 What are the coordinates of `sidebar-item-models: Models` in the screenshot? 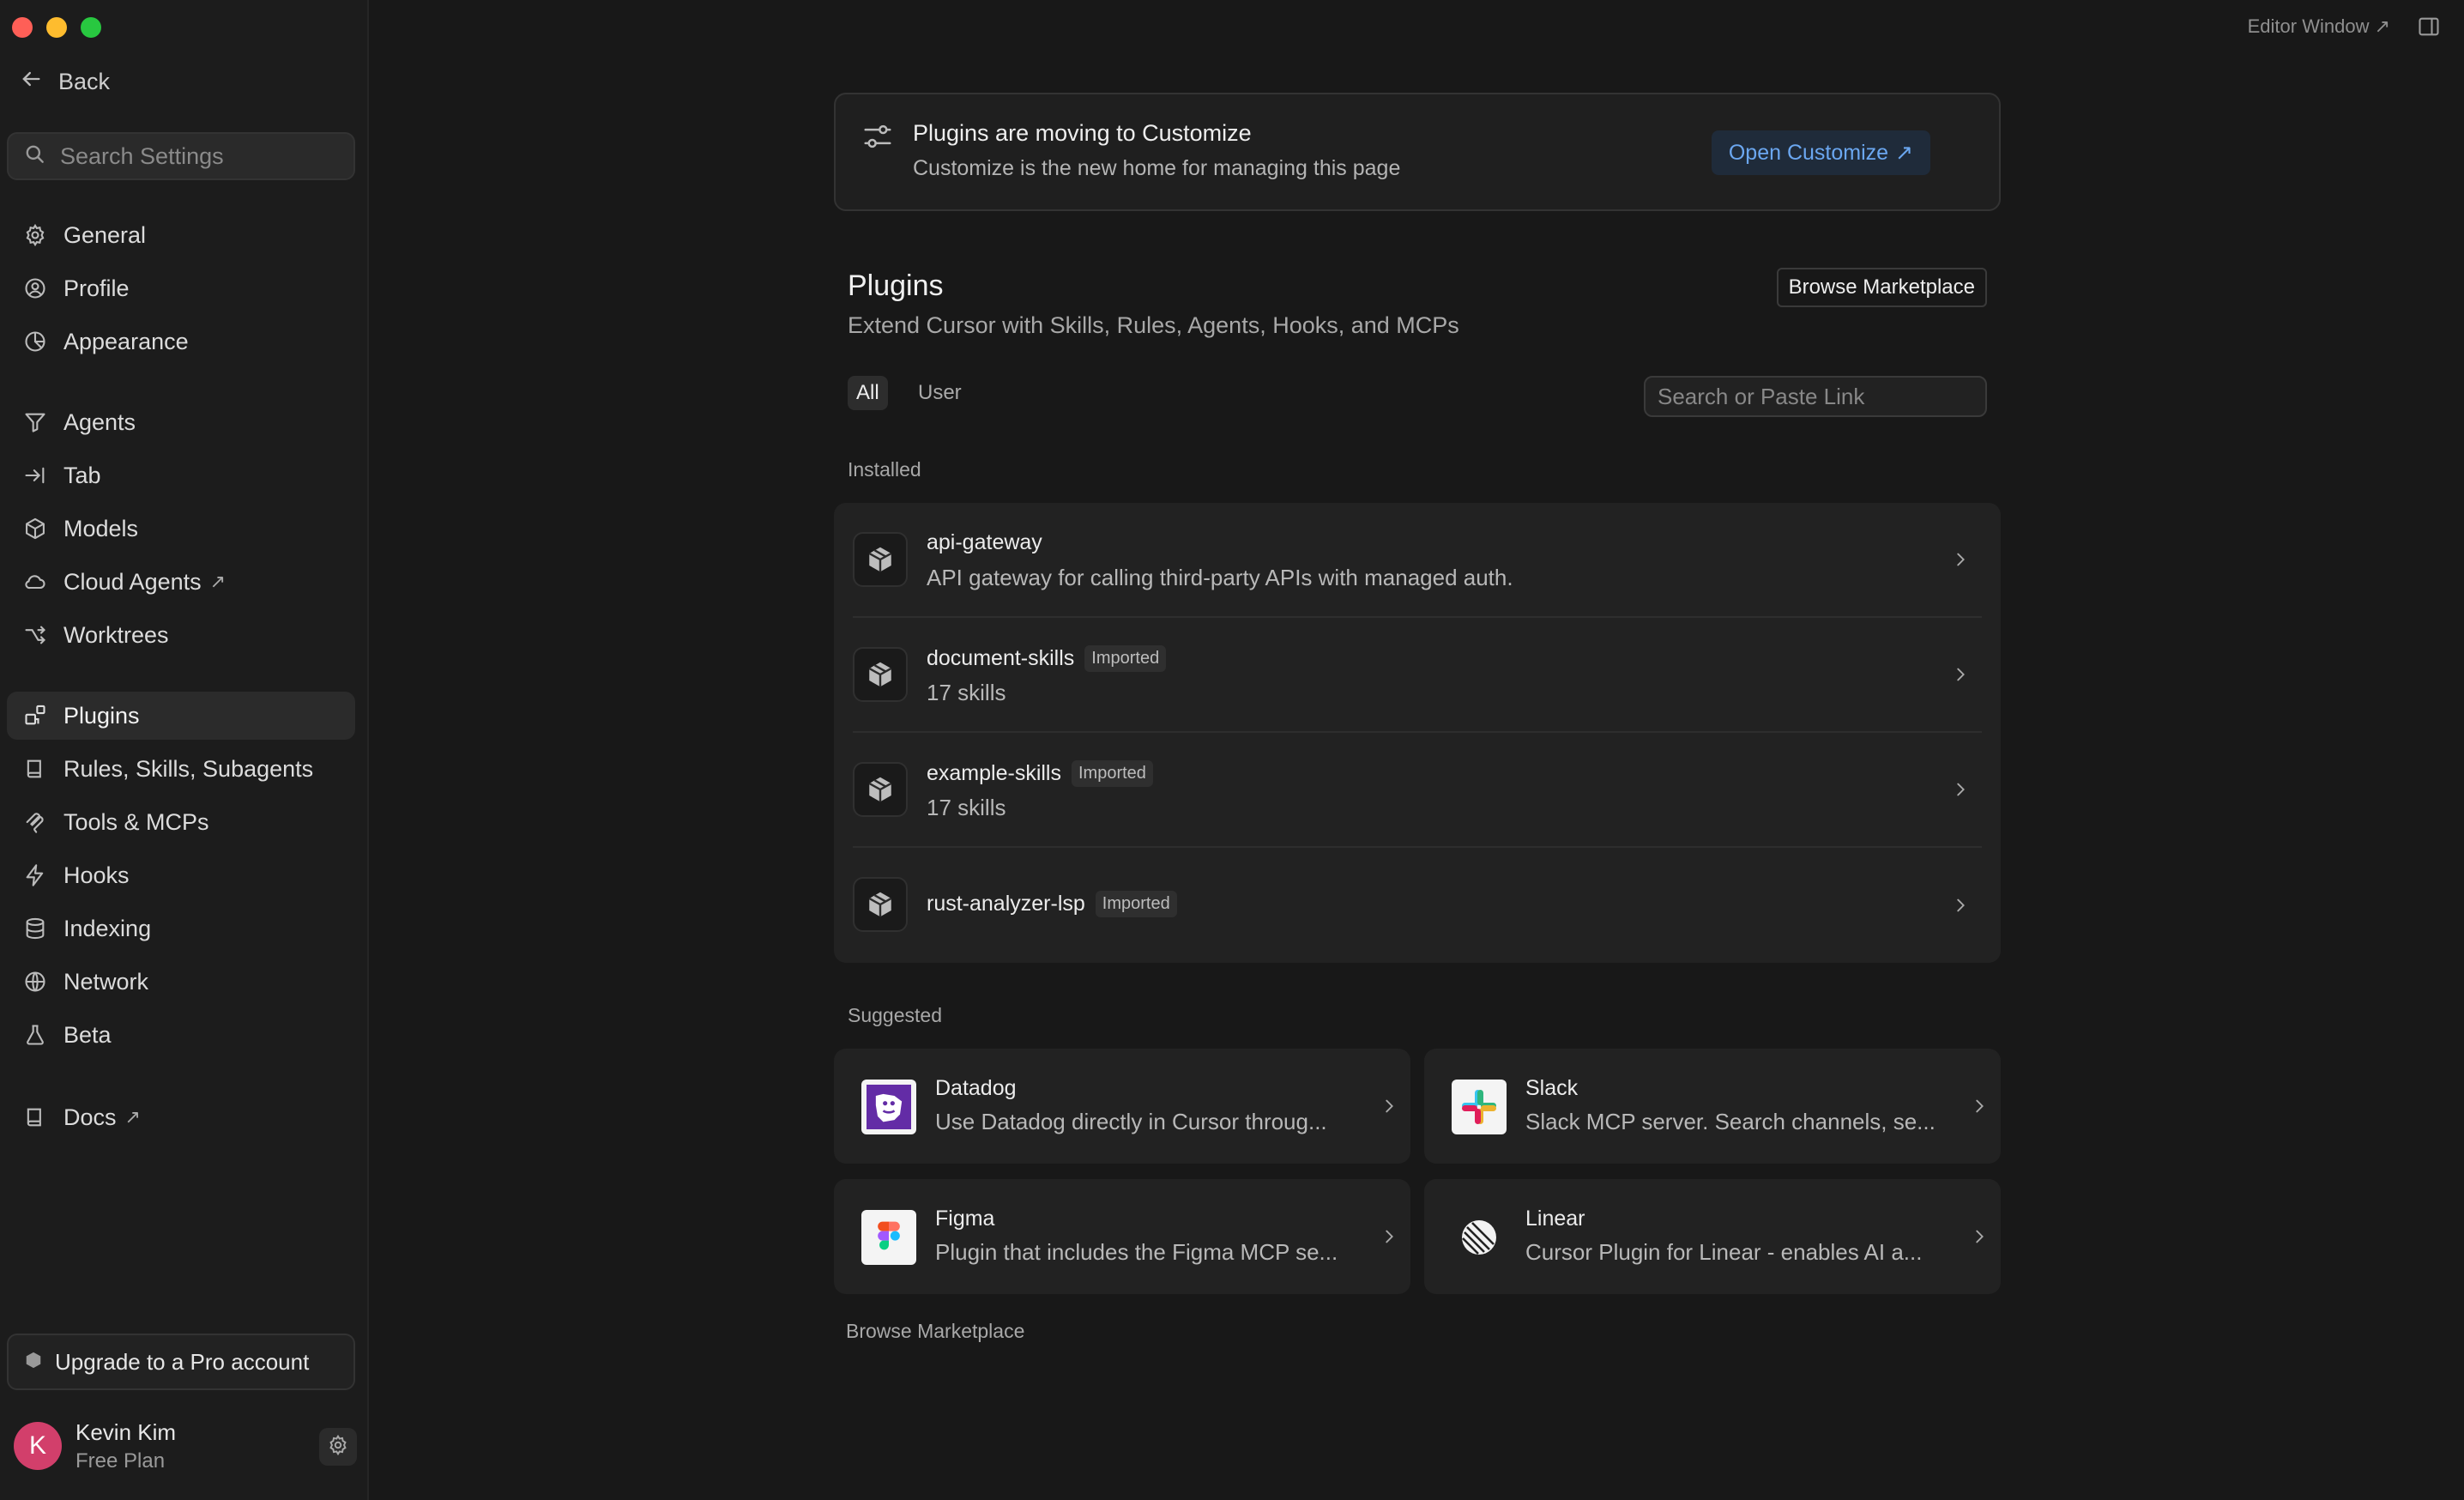 It's located at (181, 529).